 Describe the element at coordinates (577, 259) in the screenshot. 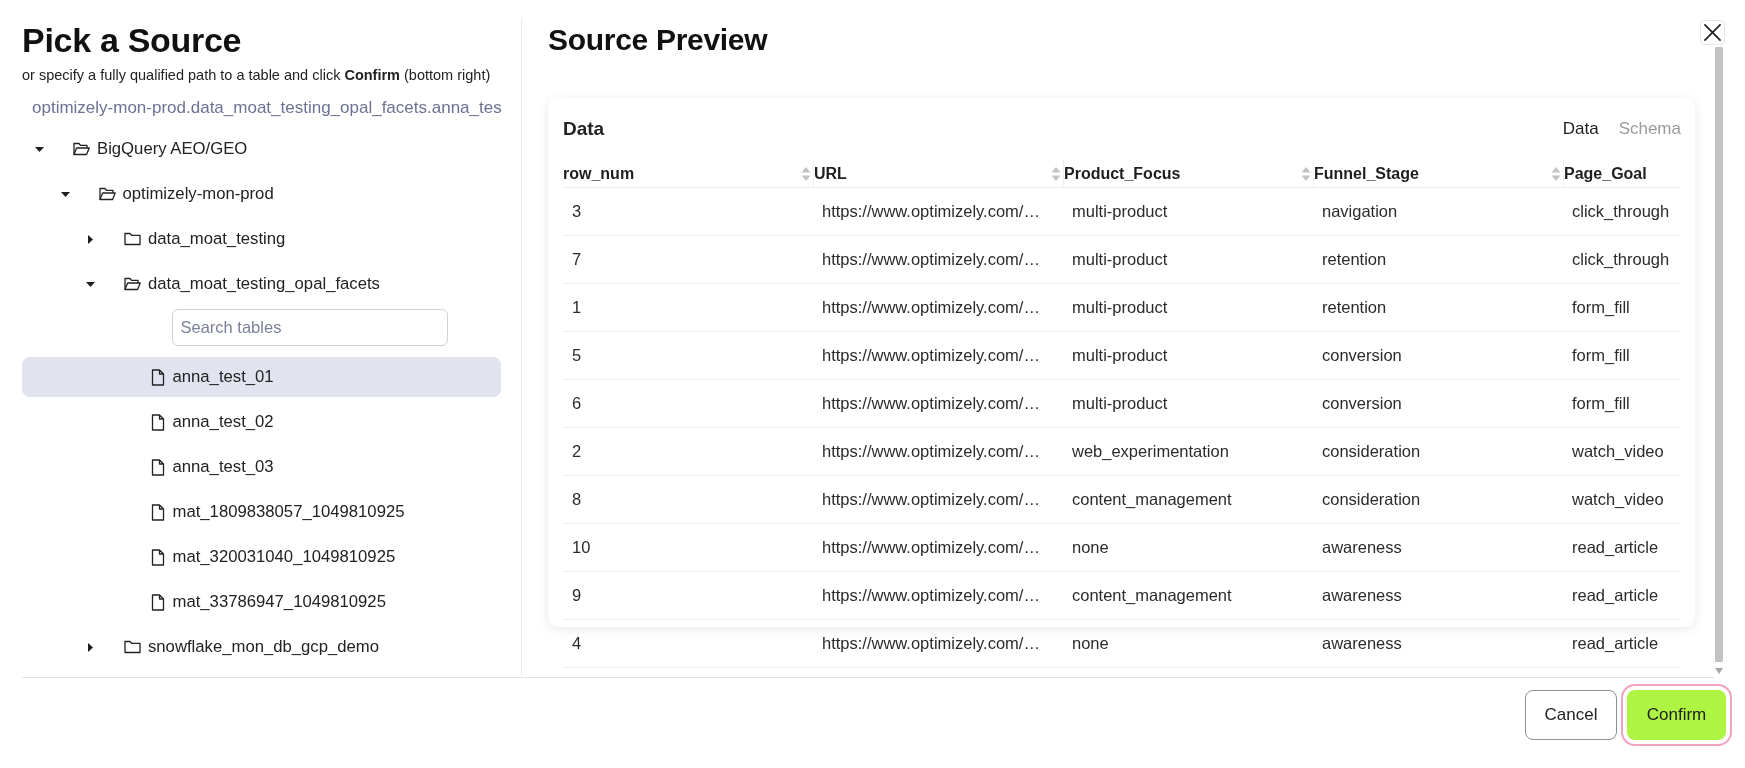

I see `table-cell-text: 7` at that location.